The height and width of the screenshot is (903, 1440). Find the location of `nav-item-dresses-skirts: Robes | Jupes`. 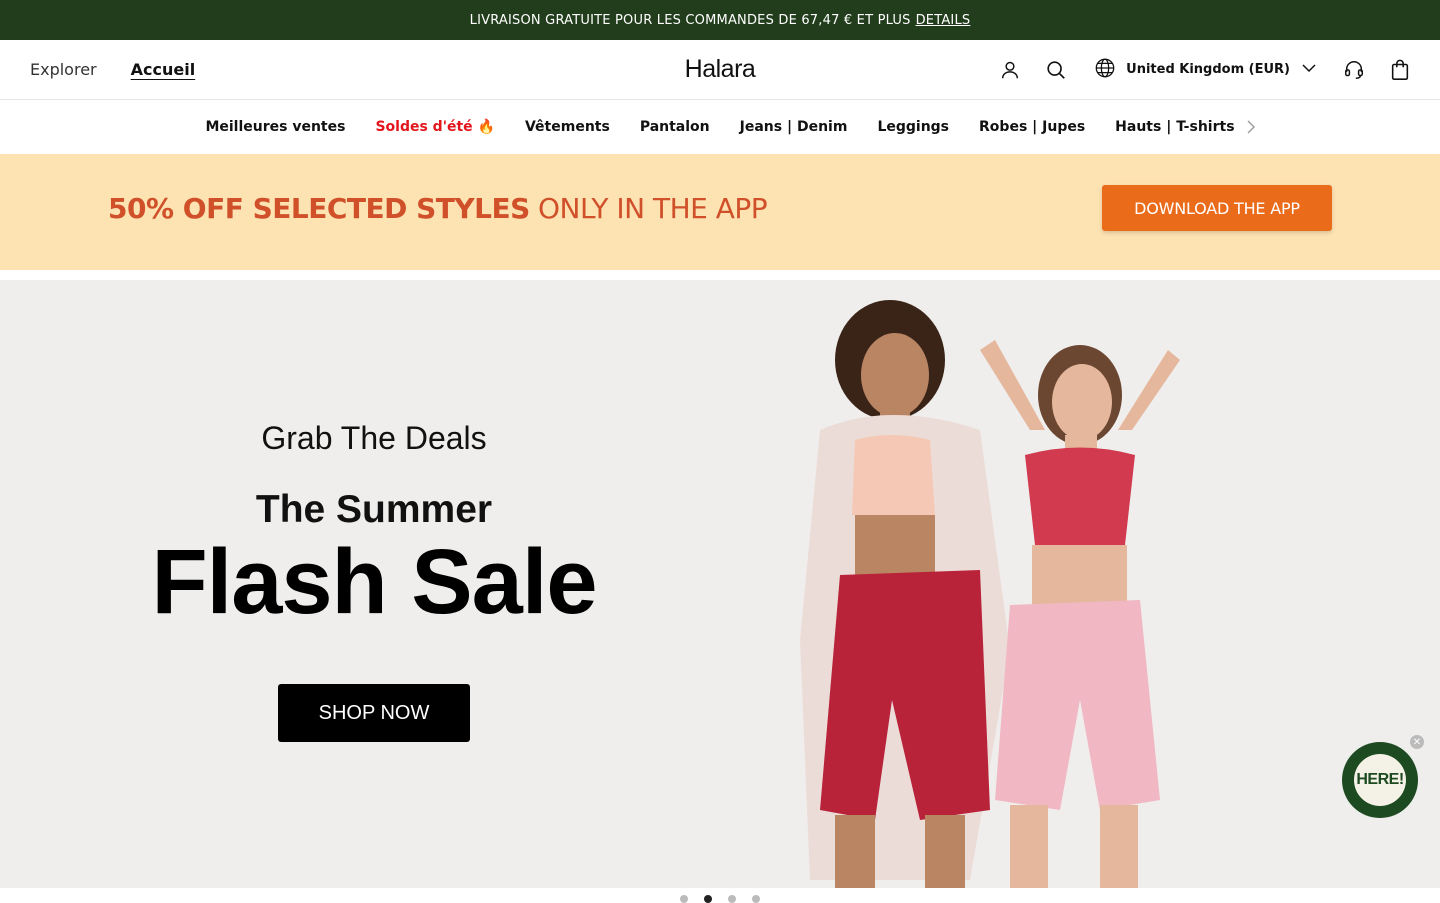

nav-item-dresses-skirts: Robes | Jupes is located at coordinates (1032, 127).